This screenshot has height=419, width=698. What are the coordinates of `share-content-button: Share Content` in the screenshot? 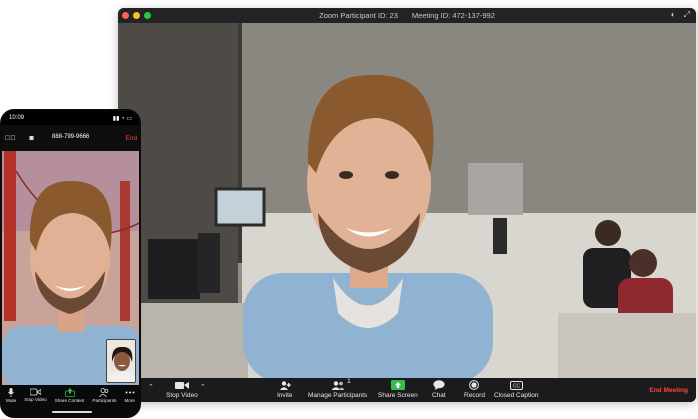 It's located at (69, 395).